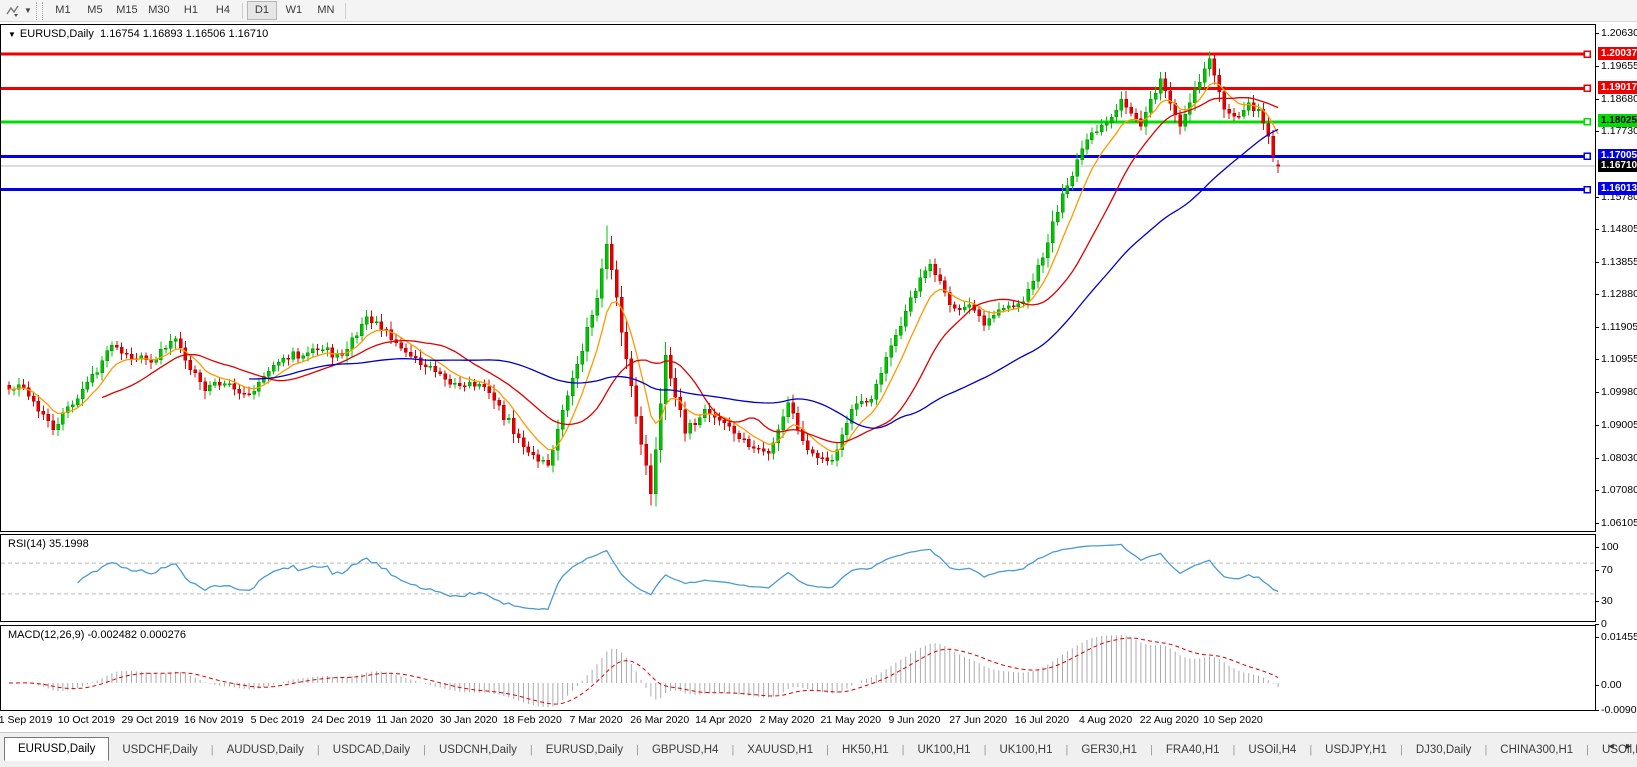 The image size is (1637, 767). I want to click on rsi-axis-tick: 0, so click(1601, 624).